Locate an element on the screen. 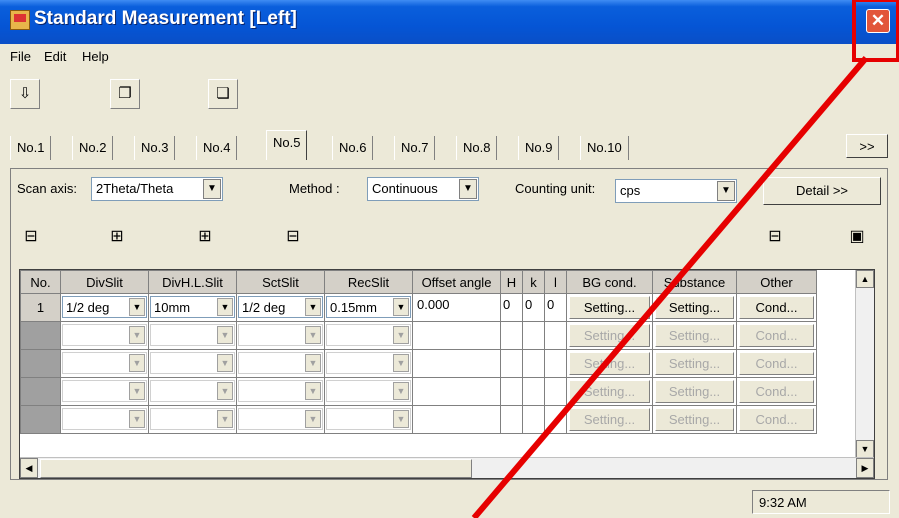  title-bar: Standard Measurement [Left] ✕ is located at coordinates (449, 22).